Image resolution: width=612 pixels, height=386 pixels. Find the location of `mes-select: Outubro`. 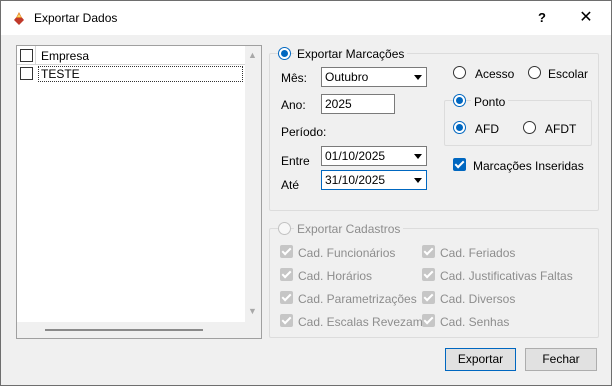

mes-select: Outubro is located at coordinates (374, 77).